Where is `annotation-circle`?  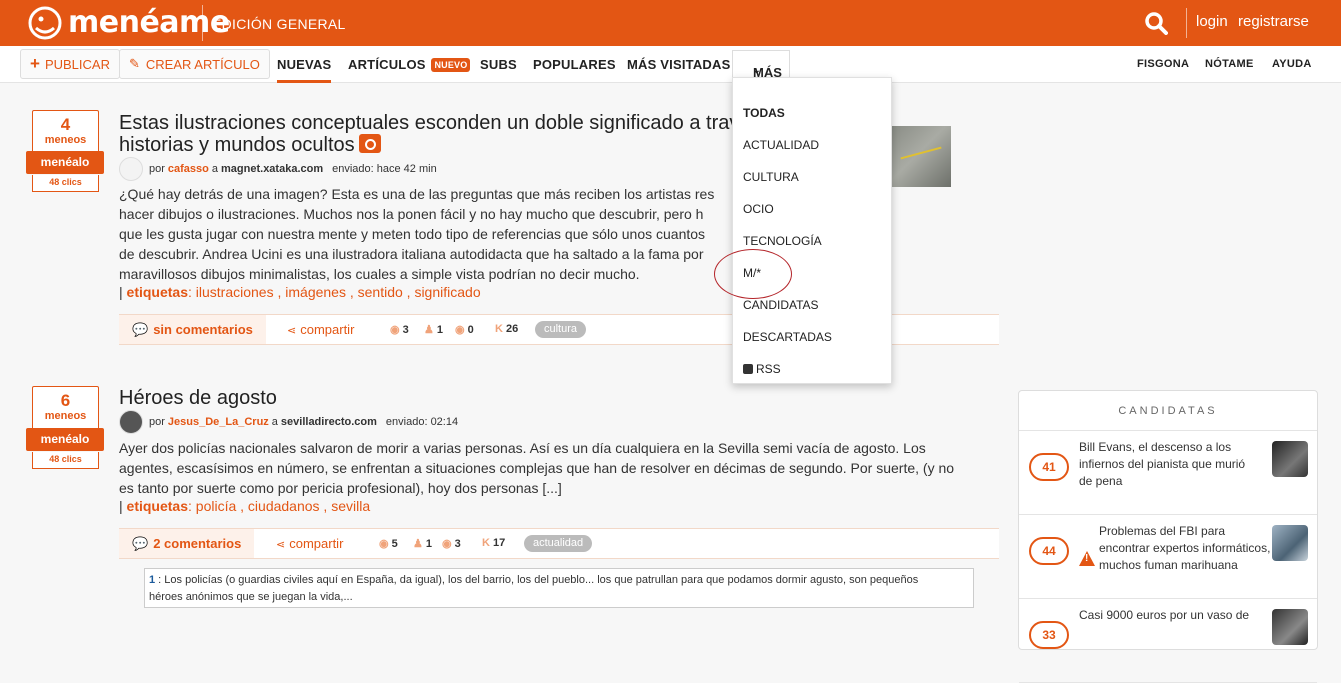 annotation-circle is located at coordinates (753, 274).